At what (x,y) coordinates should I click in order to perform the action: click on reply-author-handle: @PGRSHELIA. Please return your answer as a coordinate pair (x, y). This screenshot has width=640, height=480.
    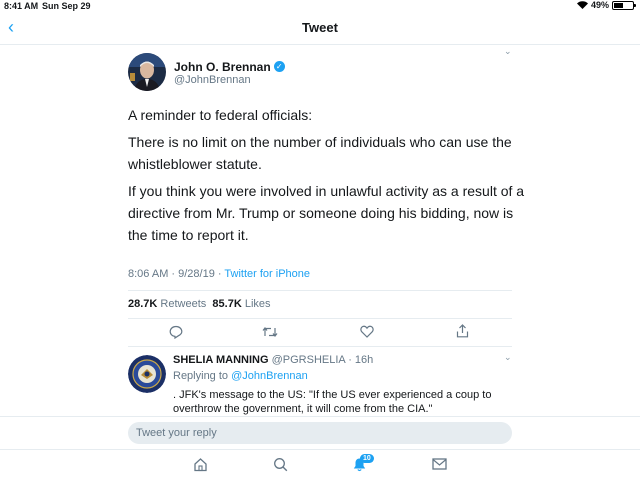
    Looking at the image, I should click on (309, 360).